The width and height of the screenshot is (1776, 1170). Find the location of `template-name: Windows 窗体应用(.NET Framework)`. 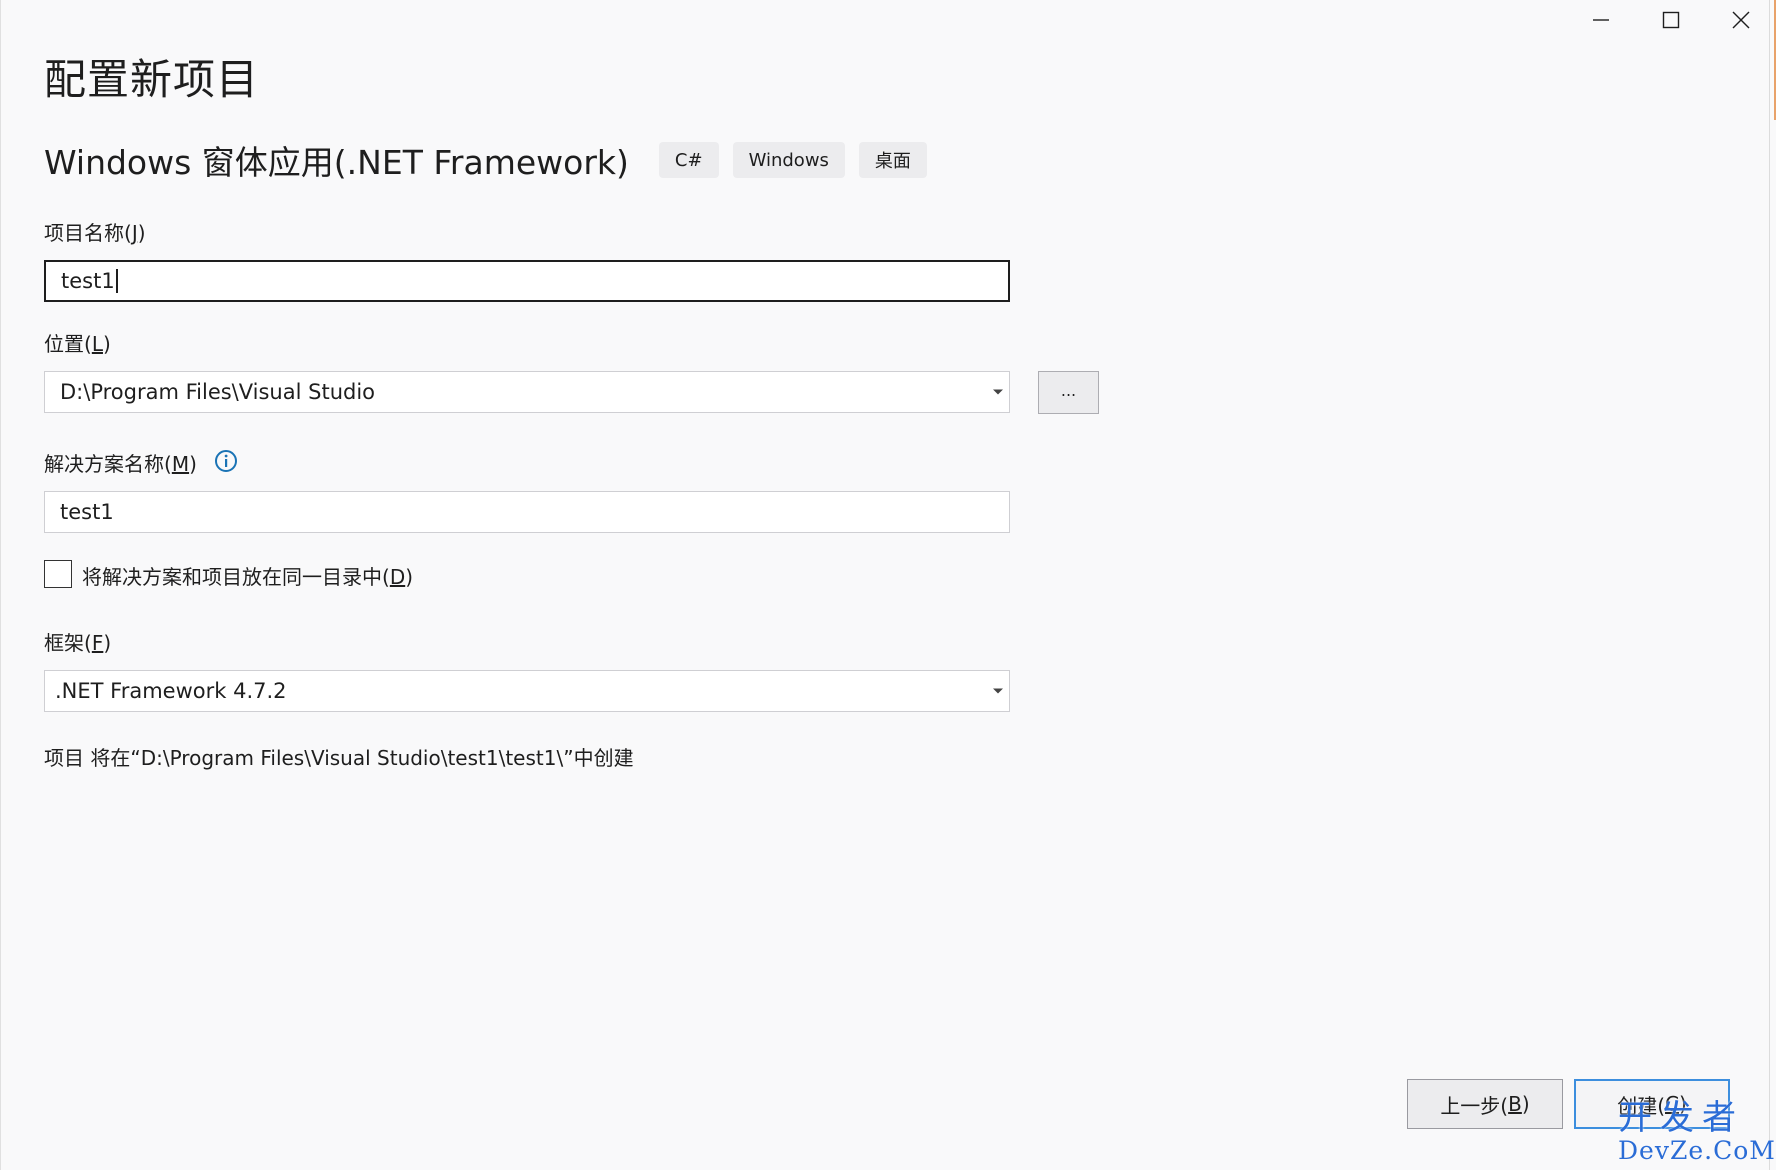

template-name: Windows 窗体应用(.NET Framework) is located at coordinates (336, 162).